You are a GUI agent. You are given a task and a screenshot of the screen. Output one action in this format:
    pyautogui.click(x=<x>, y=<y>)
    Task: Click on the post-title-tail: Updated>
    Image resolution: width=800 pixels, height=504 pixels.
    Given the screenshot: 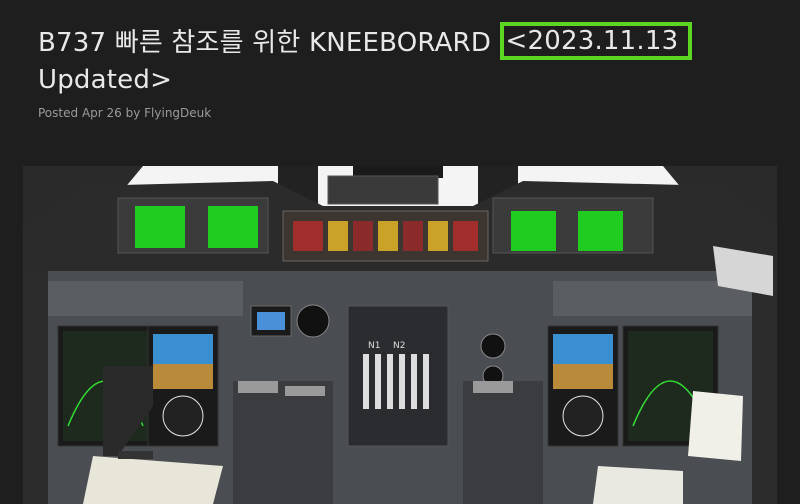 What is the action you would take?
    pyautogui.click(x=105, y=80)
    